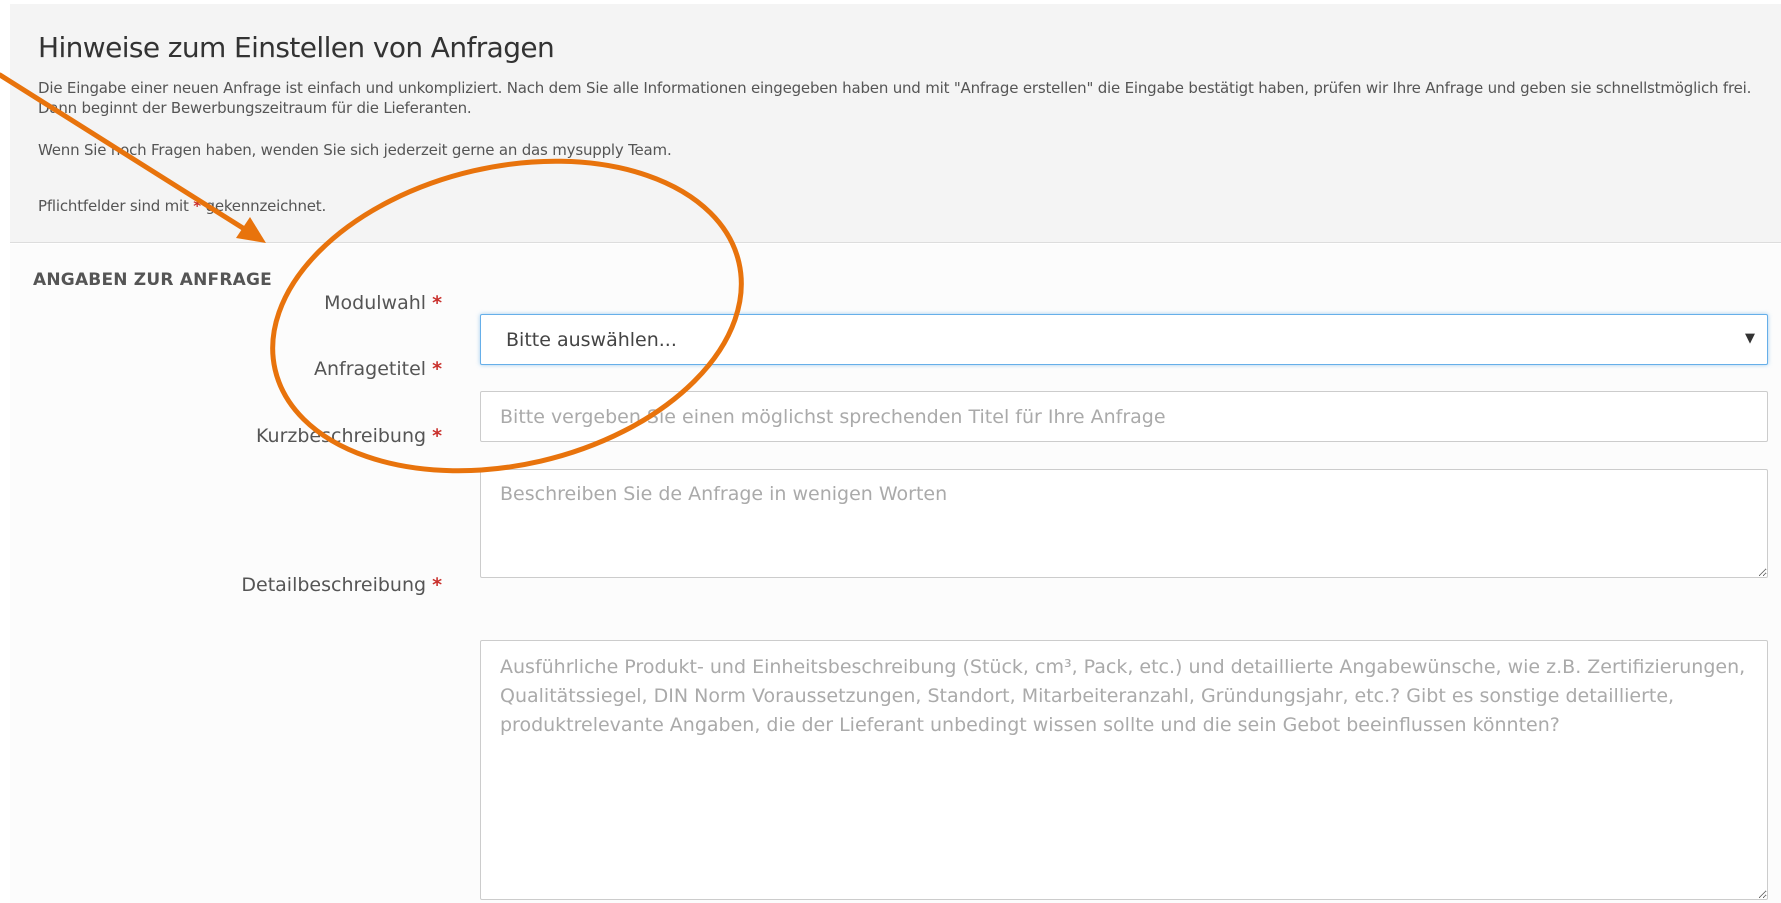  Describe the element at coordinates (263, 206) in the screenshot. I see `required-note-suffix: gekennzeichnet.` at that location.